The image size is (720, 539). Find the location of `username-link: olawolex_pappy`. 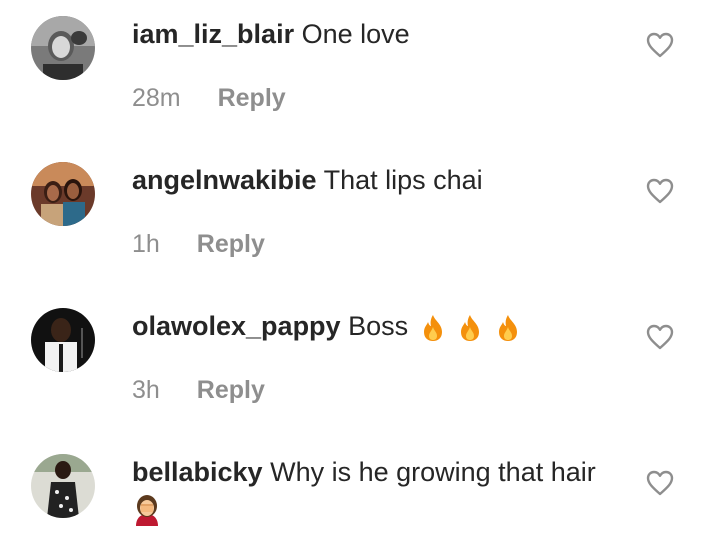

username-link: olawolex_pappy is located at coordinates (236, 326).